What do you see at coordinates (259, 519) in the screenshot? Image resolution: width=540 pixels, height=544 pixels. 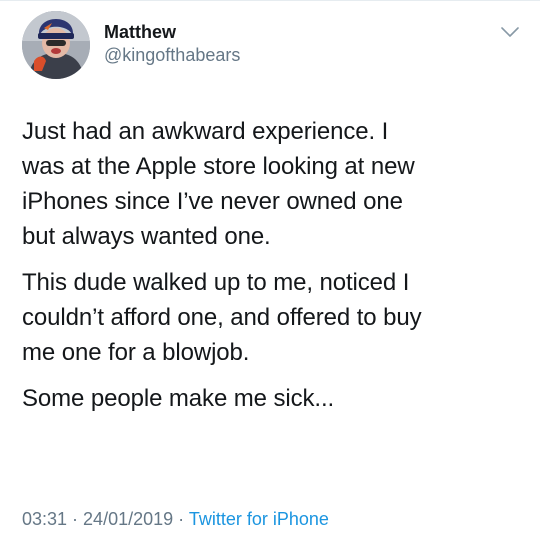 I see `tweet-source-link: Twitter for iPhone` at bounding box center [259, 519].